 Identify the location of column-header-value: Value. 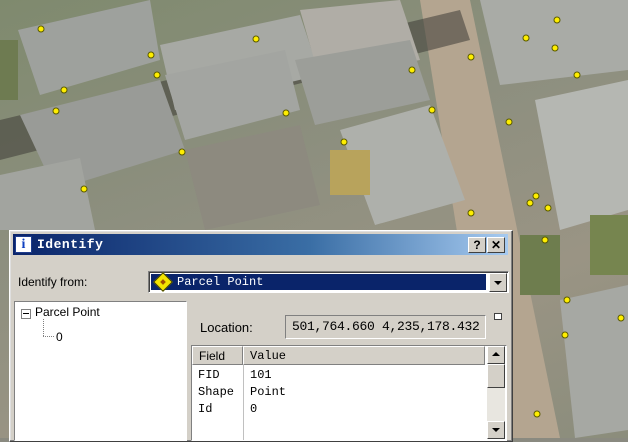
(364, 355).